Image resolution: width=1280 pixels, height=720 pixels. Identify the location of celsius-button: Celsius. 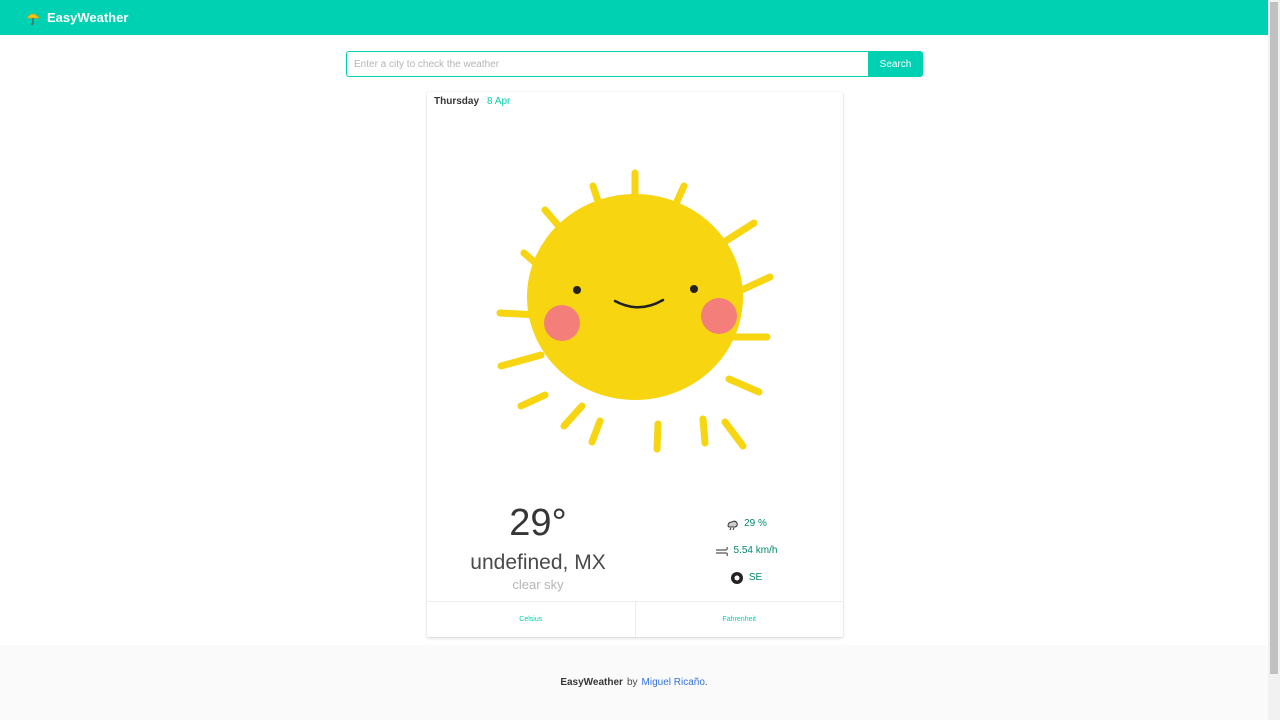
(531, 619).